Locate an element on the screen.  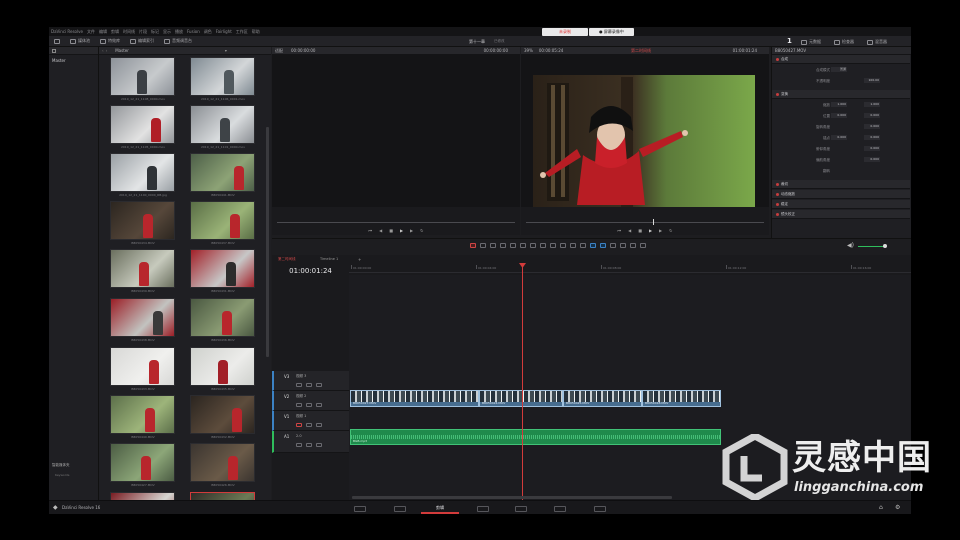
volume-icon: ◀) is located at coordinates (850, 245).